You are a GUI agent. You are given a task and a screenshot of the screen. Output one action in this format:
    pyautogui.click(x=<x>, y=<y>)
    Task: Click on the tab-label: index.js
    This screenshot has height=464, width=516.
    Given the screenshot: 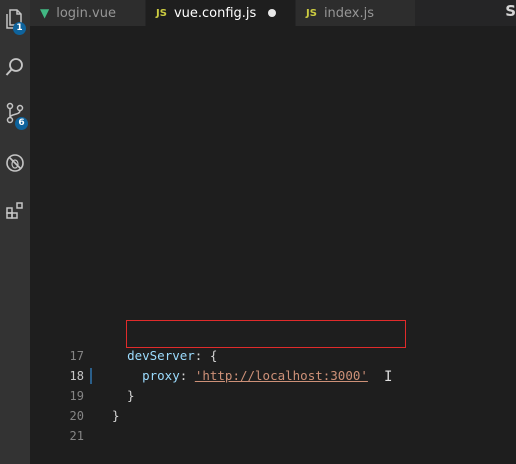 What is the action you would take?
    pyautogui.click(x=349, y=13)
    